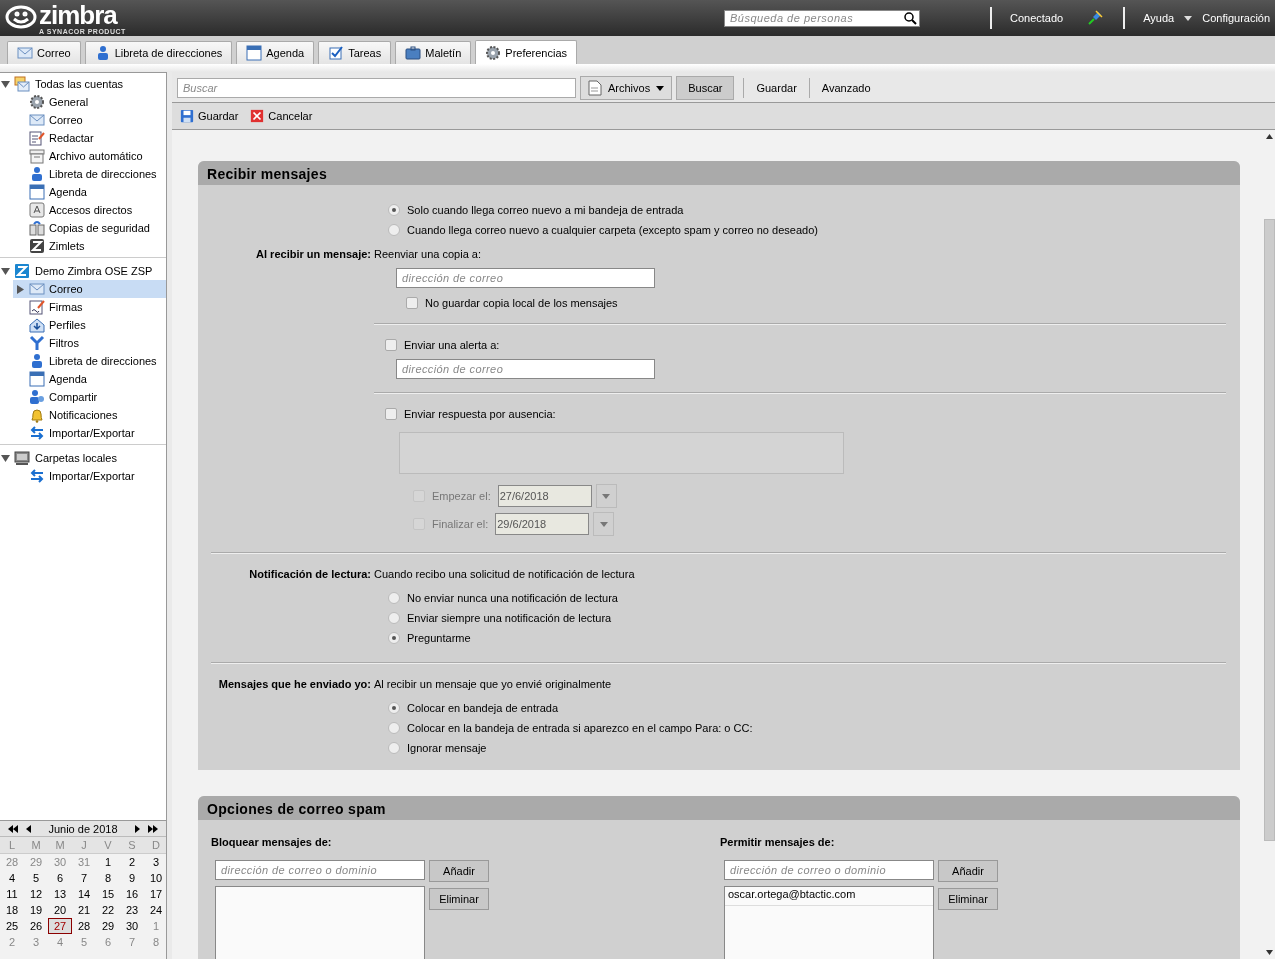 Image resolution: width=1275 pixels, height=959 pixels. What do you see at coordinates (83, 102) in the screenshot?
I see `tree-item: General` at bounding box center [83, 102].